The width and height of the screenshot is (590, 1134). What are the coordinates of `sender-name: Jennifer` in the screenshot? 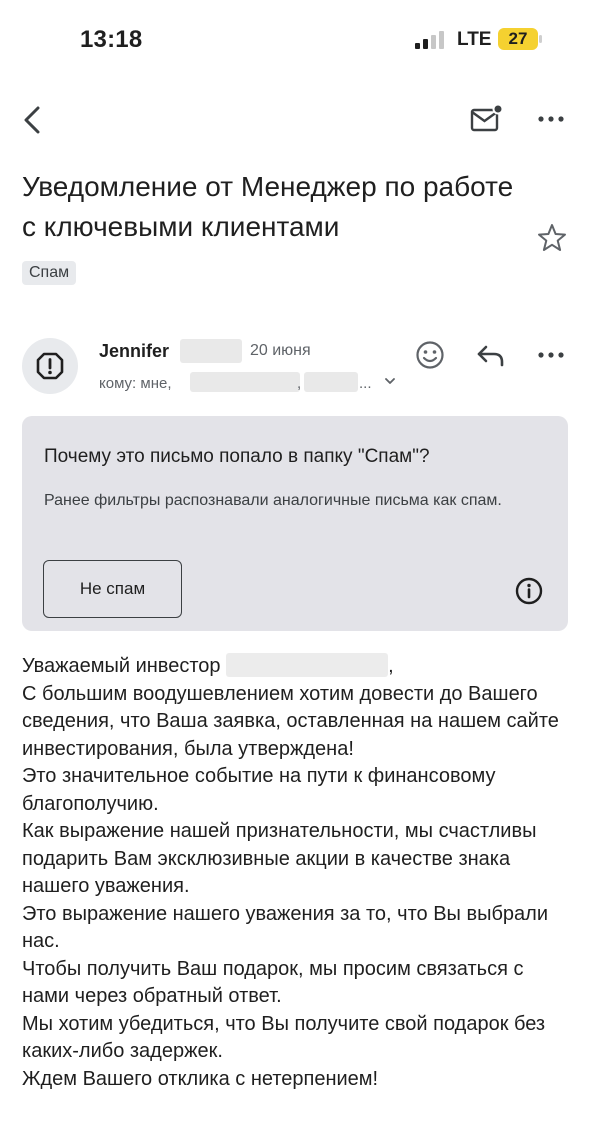 It's located at (134, 351).